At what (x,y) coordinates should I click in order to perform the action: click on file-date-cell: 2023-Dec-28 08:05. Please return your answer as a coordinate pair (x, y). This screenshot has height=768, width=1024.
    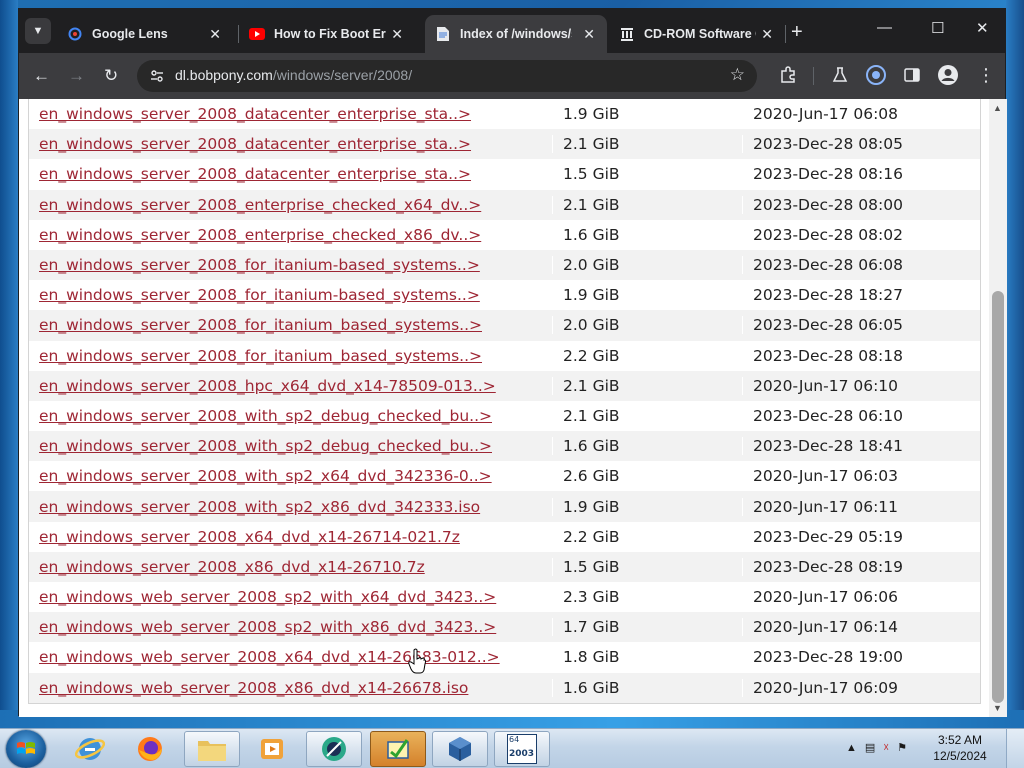
    Looking at the image, I should click on (828, 144).